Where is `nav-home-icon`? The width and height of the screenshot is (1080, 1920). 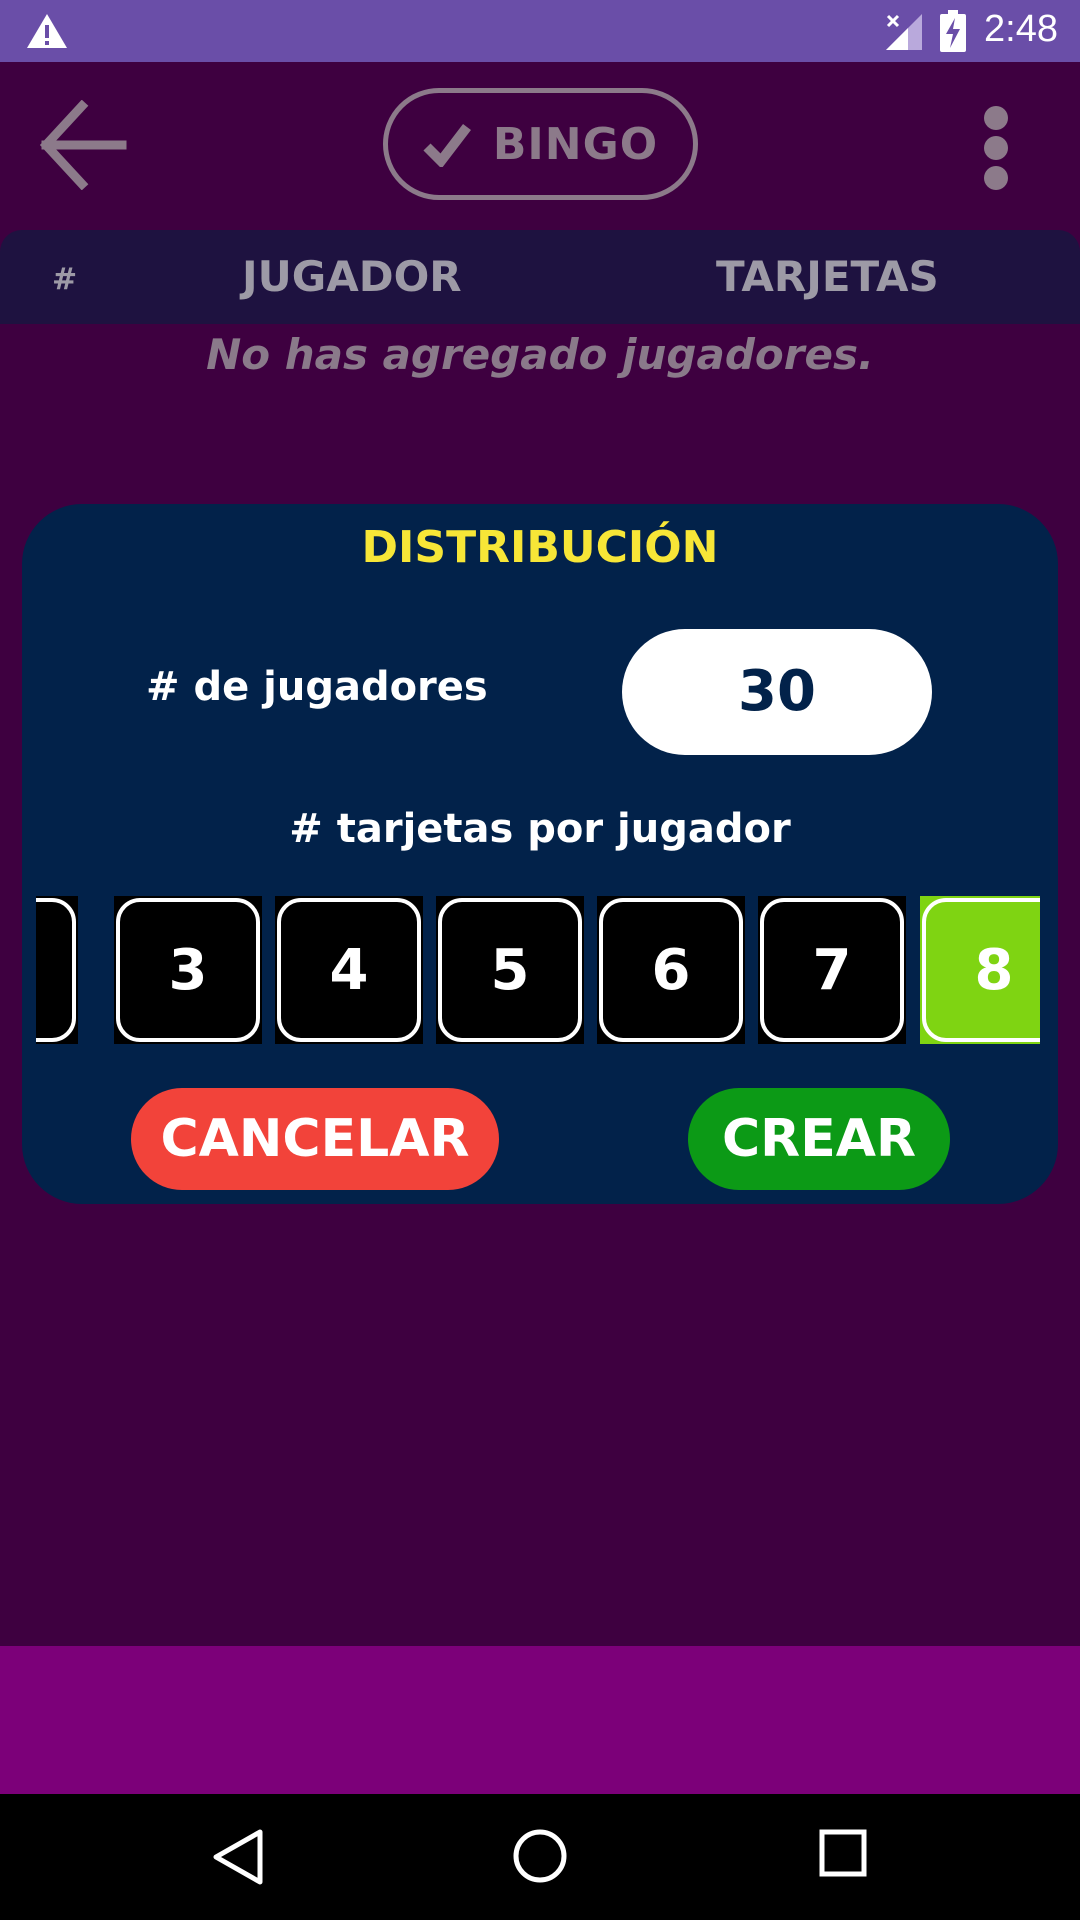 nav-home-icon is located at coordinates (540, 1856).